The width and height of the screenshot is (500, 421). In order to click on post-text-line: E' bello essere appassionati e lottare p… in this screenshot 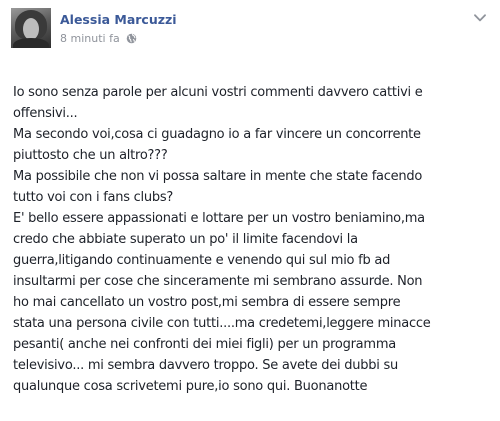, I will do `click(219, 218)`.